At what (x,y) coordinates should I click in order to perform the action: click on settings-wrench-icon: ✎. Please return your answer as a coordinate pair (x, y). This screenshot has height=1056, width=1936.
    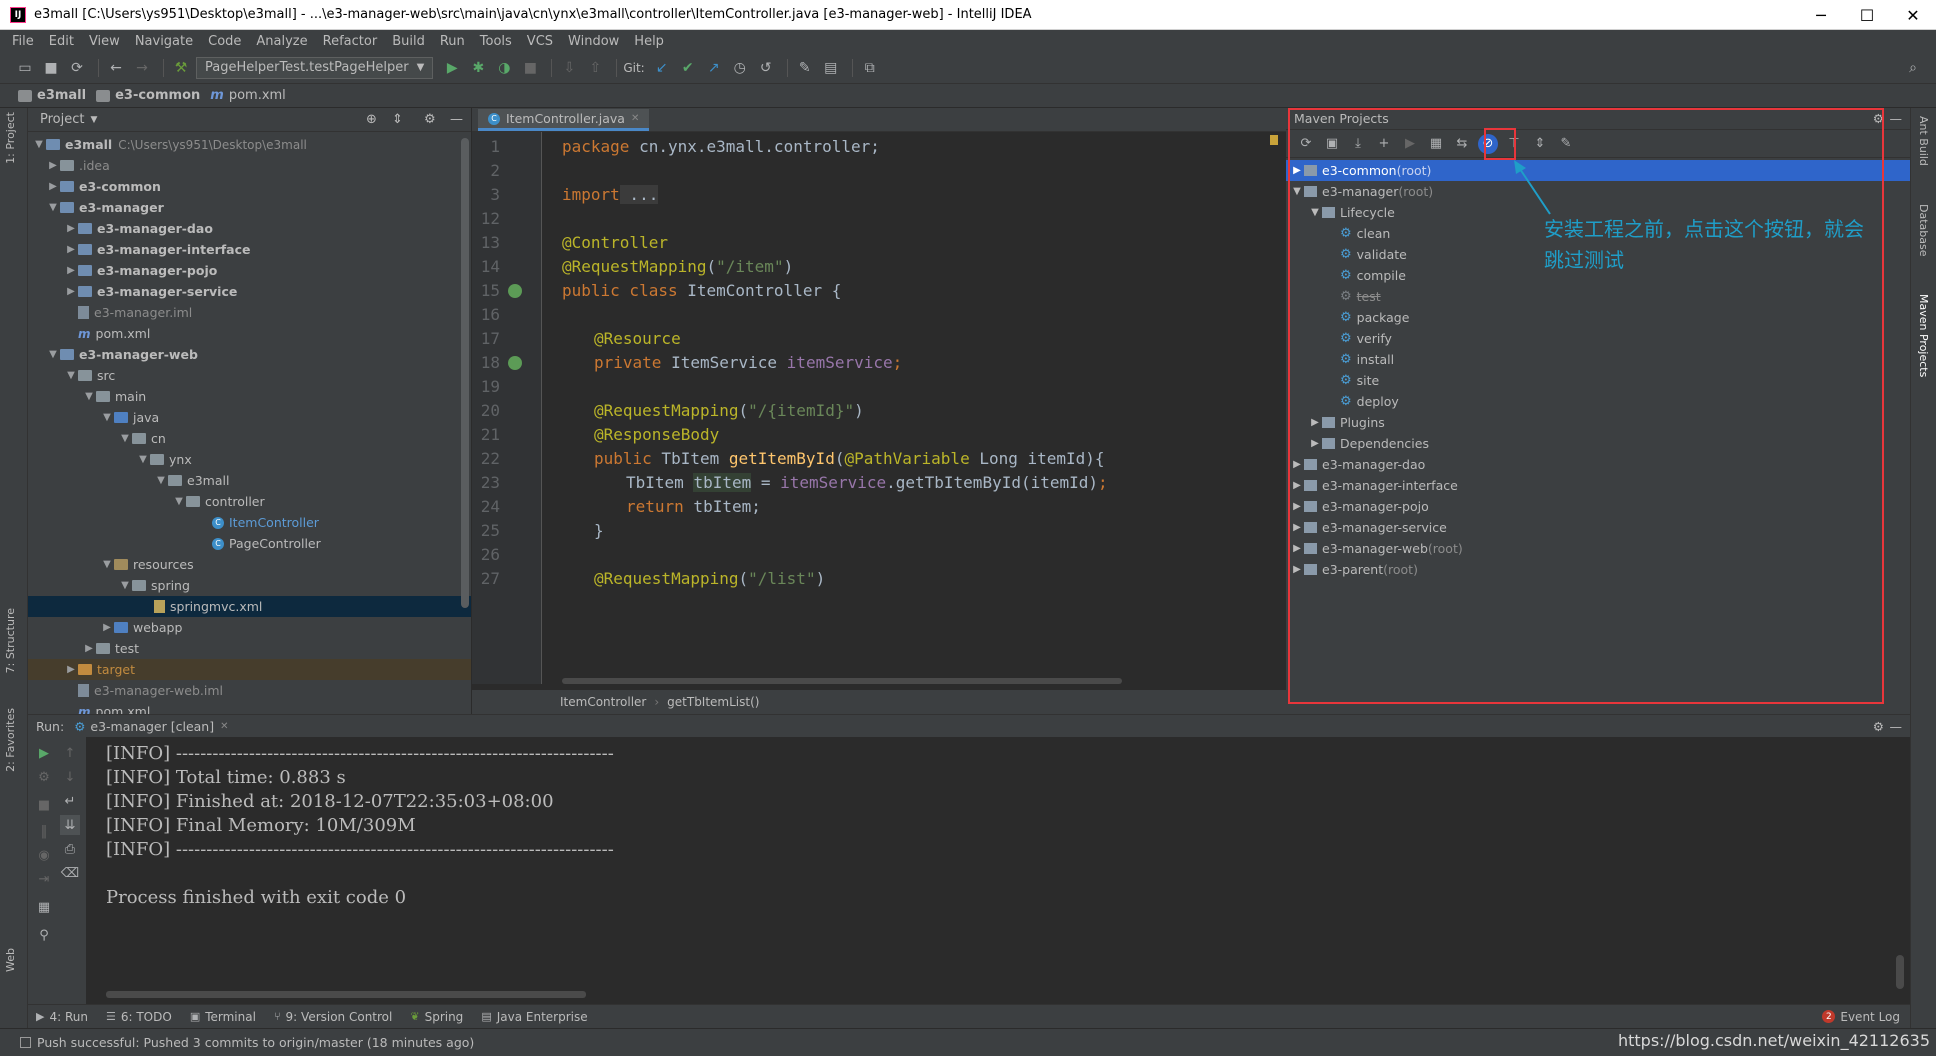
    Looking at the image, I should click on (805, 68).